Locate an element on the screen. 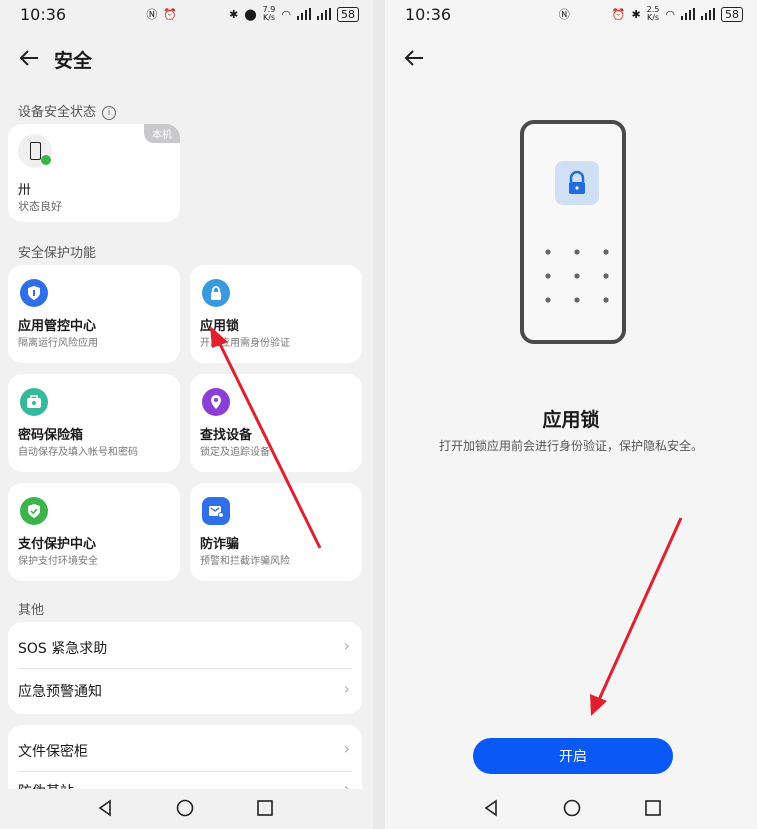 This screenshot has height=829, width=757. arrowhead is located at coordinates (219, 337).